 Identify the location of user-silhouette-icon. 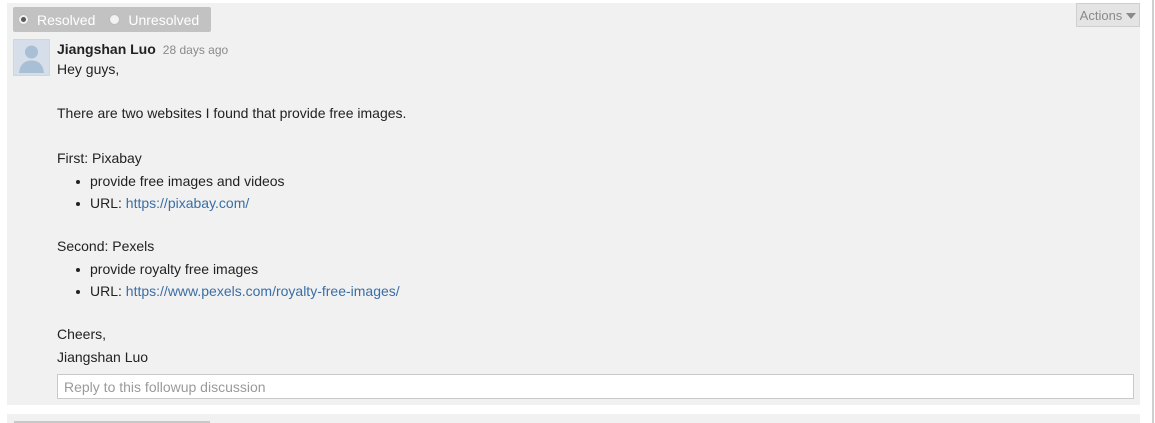
(31, 59).